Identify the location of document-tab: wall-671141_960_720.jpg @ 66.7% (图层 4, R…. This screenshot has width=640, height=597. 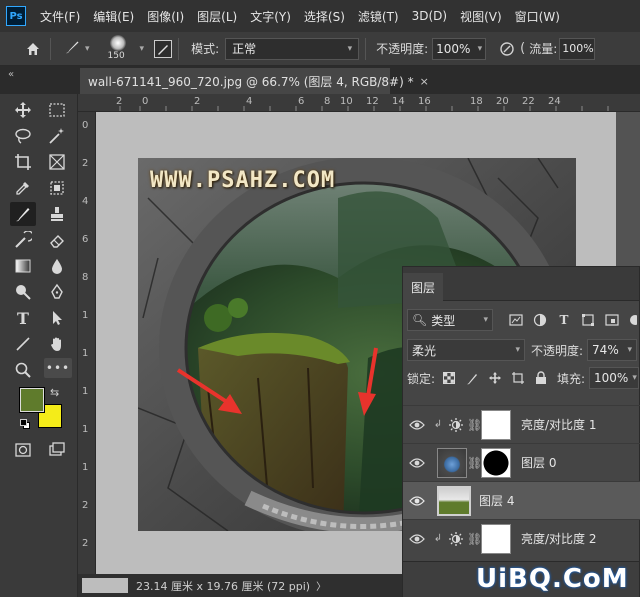
(254, 81).